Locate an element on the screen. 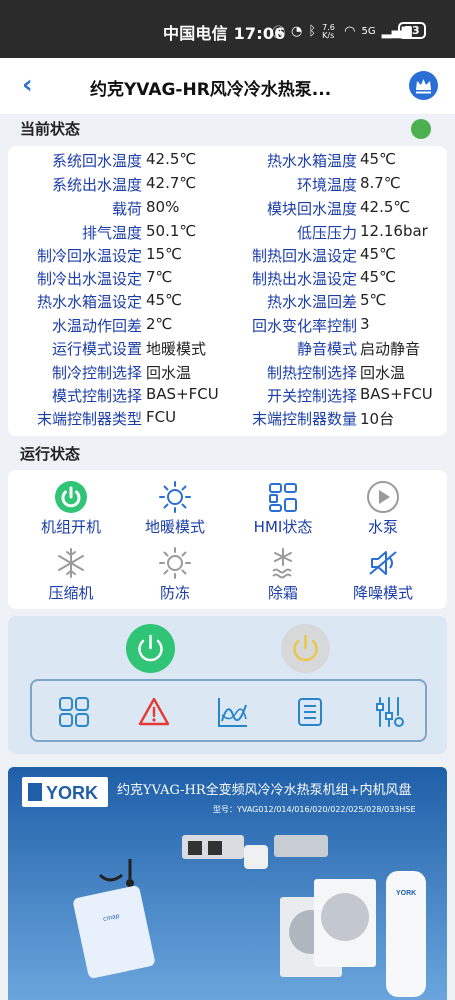 The height and width of the screenshot is (1000, 455). param-label: 末端控制器类型 is located at coordinates (89, 419).